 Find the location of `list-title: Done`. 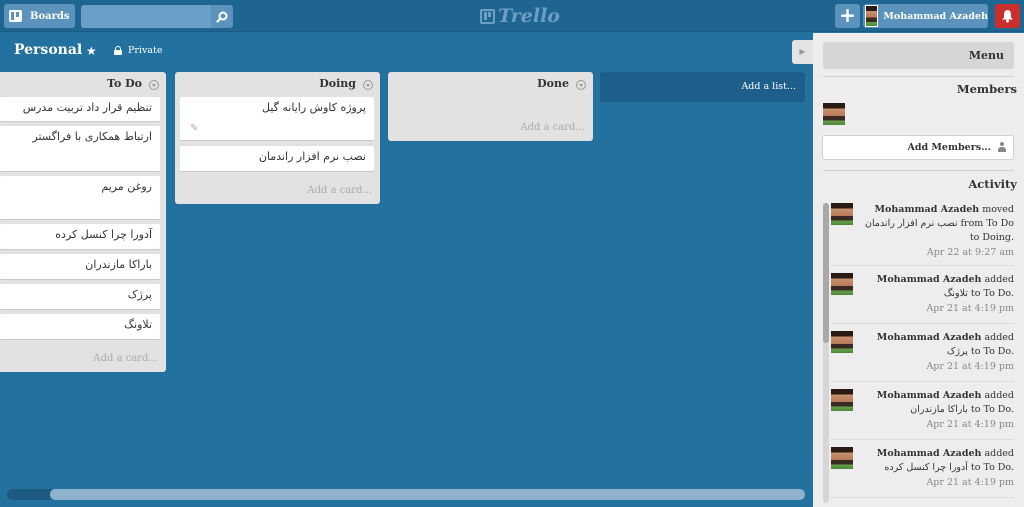

list-title: Done is located at coordinates (553, 83).